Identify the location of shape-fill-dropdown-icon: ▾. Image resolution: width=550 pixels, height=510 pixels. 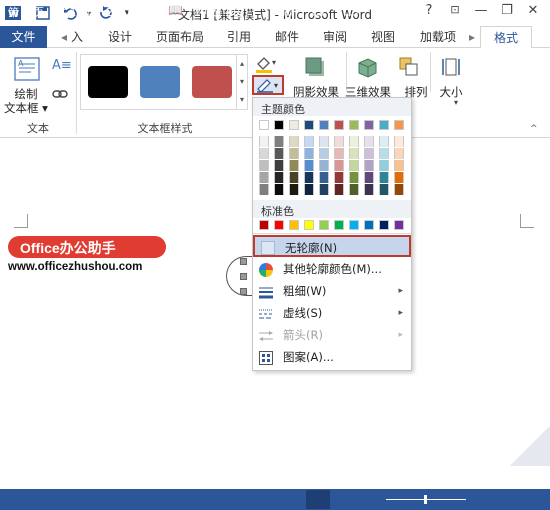
(274, 62).